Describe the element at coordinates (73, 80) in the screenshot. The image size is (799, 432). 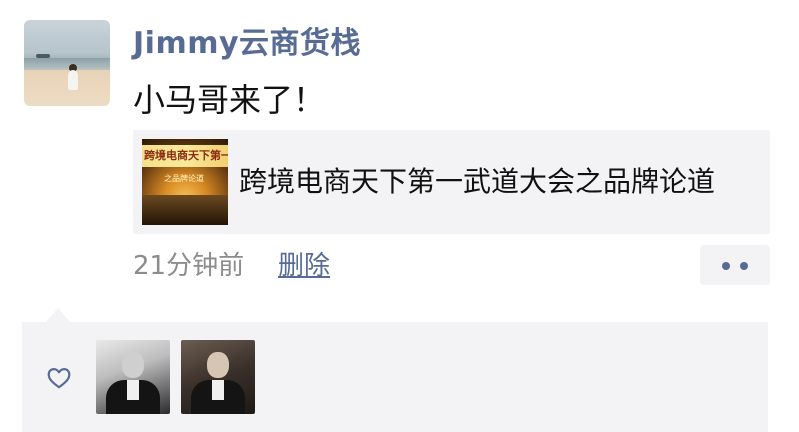
I see `avatar-child` at that location.